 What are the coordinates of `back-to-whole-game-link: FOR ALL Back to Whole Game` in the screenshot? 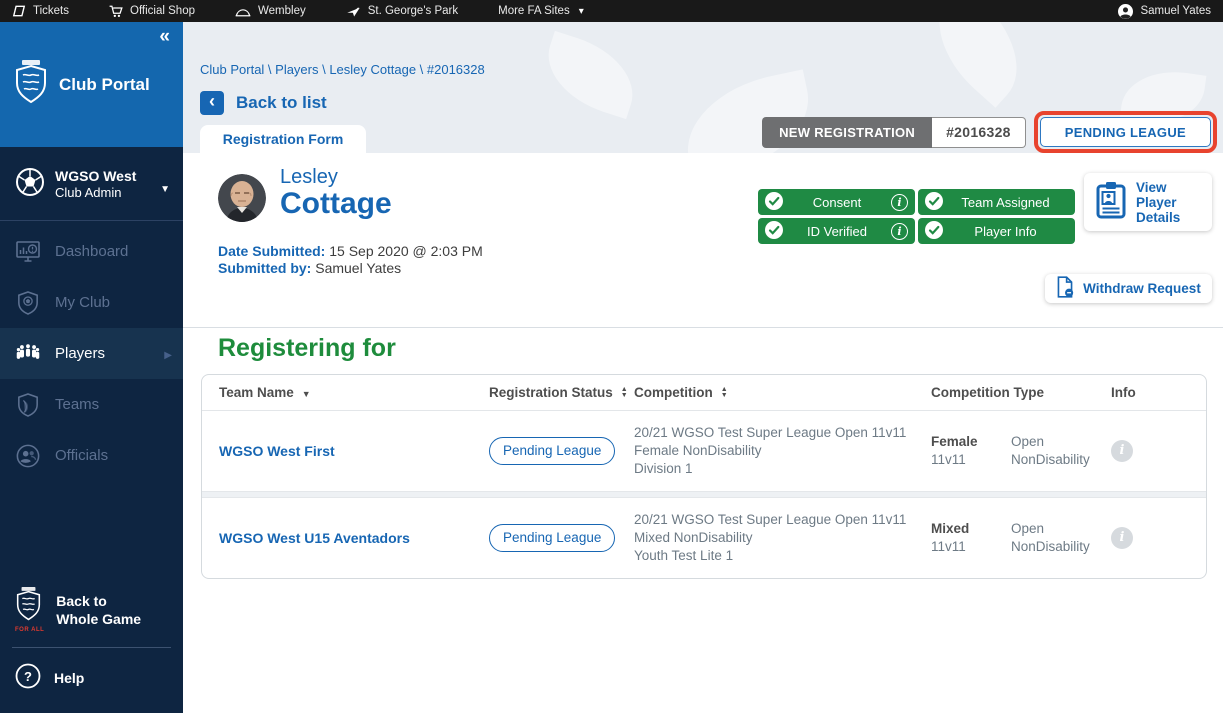 It's located at (91, 612).